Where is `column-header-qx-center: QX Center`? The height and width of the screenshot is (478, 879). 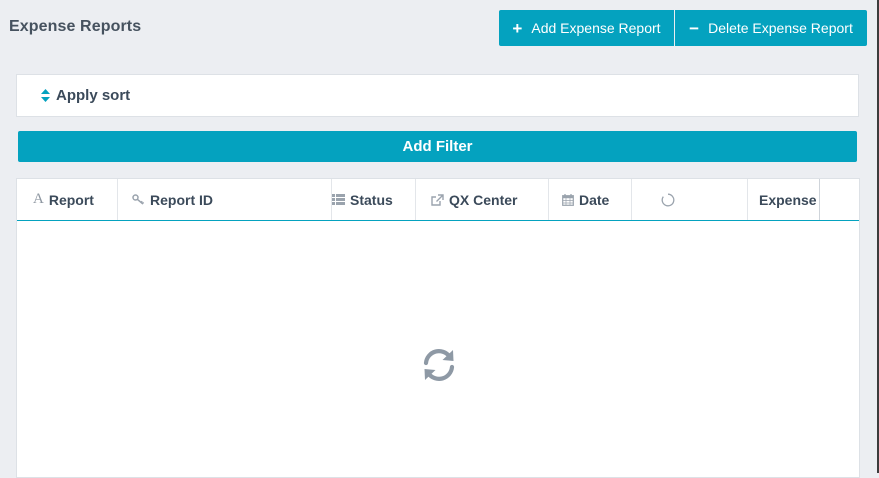
column-header-qx-center: QX Center is located at coordinates (496, 199).